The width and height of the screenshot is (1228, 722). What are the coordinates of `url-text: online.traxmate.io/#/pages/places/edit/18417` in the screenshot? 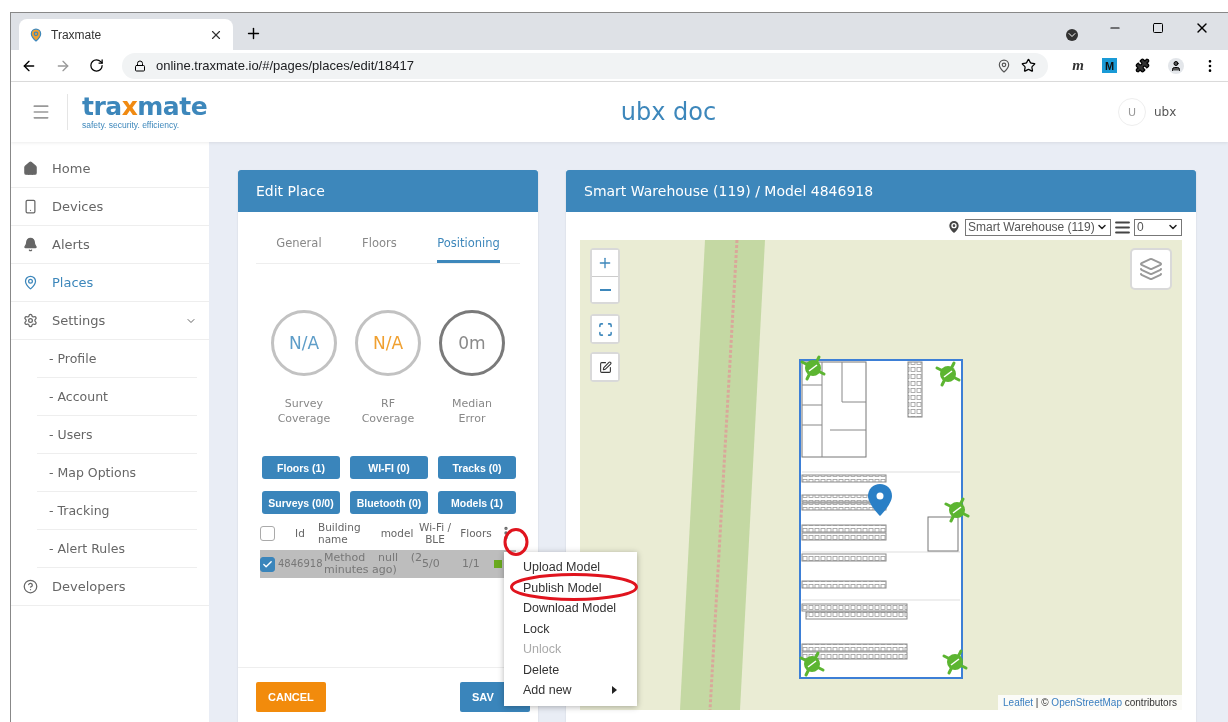 It's located at (285, 65).